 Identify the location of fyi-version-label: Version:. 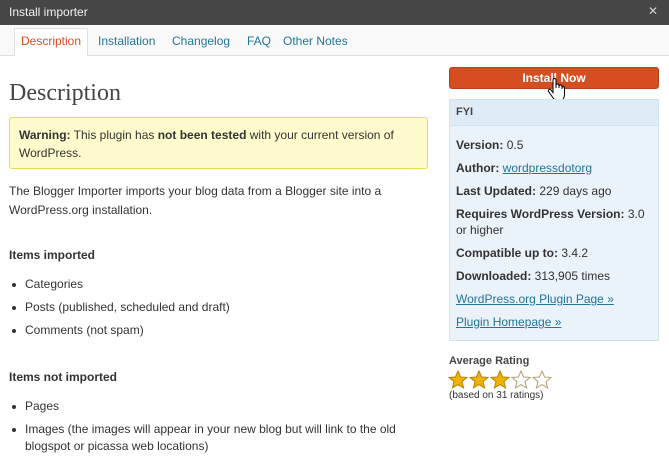
(480, 145).